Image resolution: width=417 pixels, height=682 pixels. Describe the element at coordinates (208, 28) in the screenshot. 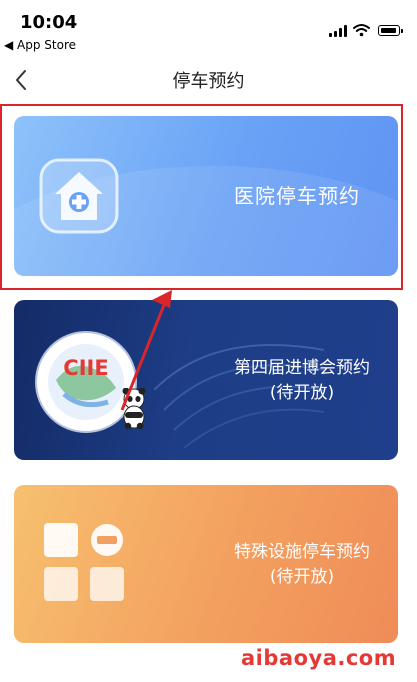

I see `status-bar: 10:04 ◀ App Store` at that location.